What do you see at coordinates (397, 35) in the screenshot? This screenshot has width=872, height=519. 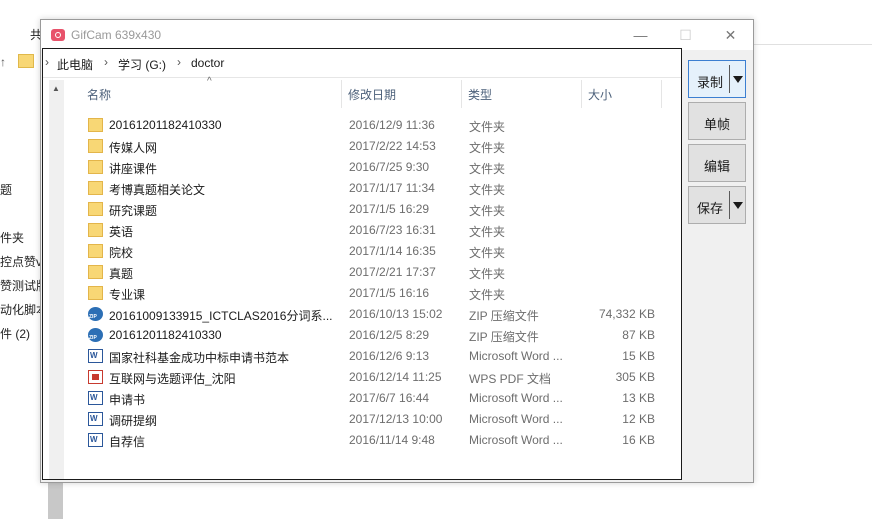 I see `gifcam-titlebar: GifCam 639x430 — ☐ ✕` at bounding box center [397, 35].